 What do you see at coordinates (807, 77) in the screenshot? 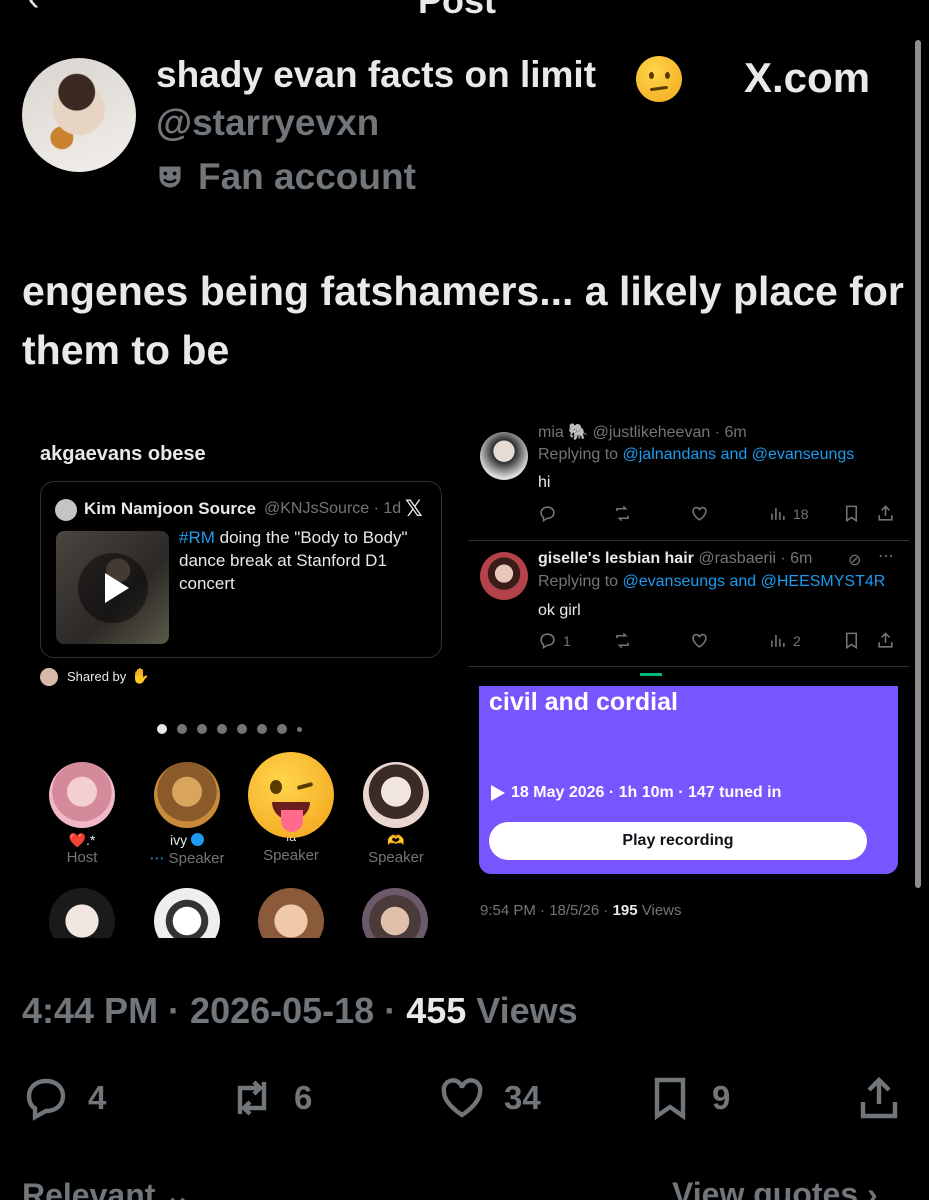
I see `x-com-watermark: X.com` at bounding box center [807, 77].